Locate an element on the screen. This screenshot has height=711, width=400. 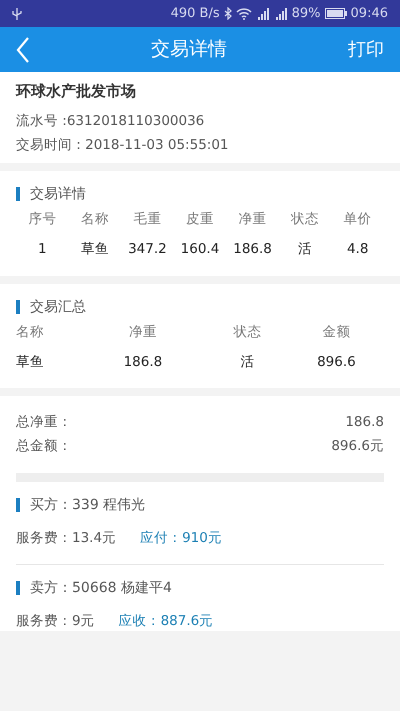
page-title: 交易详情 is located at coordinates (189, 49).